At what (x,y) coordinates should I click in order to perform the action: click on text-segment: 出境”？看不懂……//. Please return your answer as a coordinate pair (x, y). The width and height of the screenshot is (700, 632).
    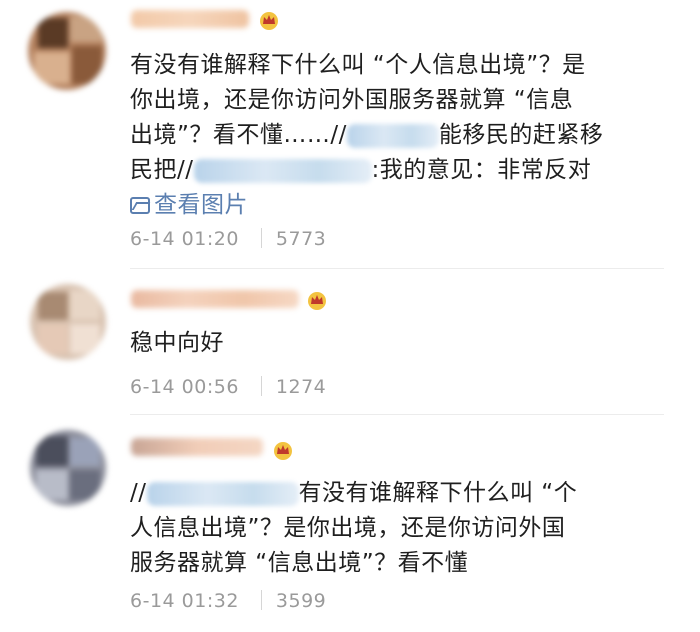
    Looking at the image, I should click on (238, 135).